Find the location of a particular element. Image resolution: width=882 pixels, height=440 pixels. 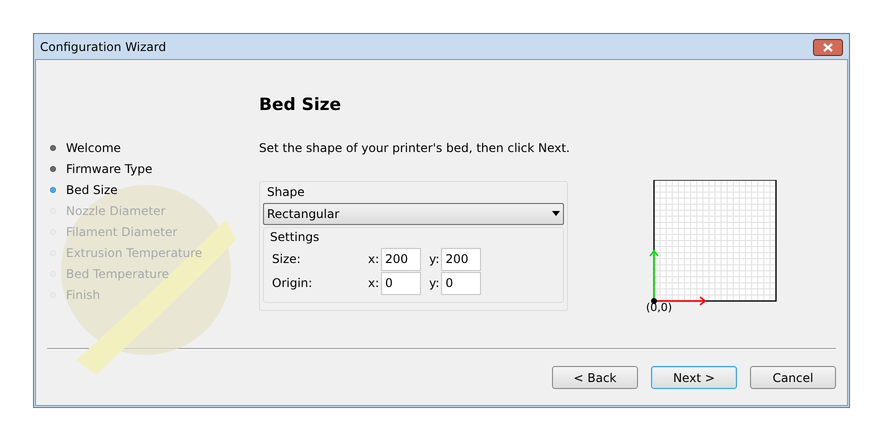

shape-dropdown: Rectangular is located at coordinates (413, 213).